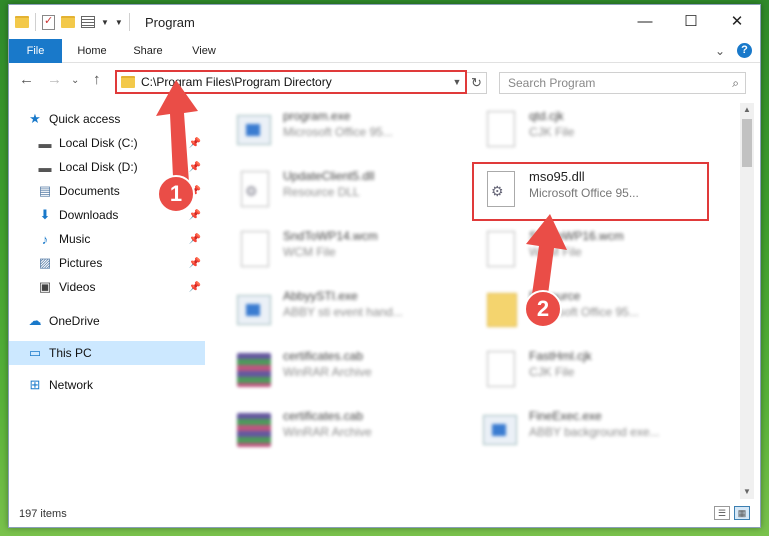 Image resolution: width=769 pixels, height=536 pixels. What do you see at coordinates (85, 119) in the screenshot?
I see `sidebar-item-label: Quick access` at bounding box center [85, 119].